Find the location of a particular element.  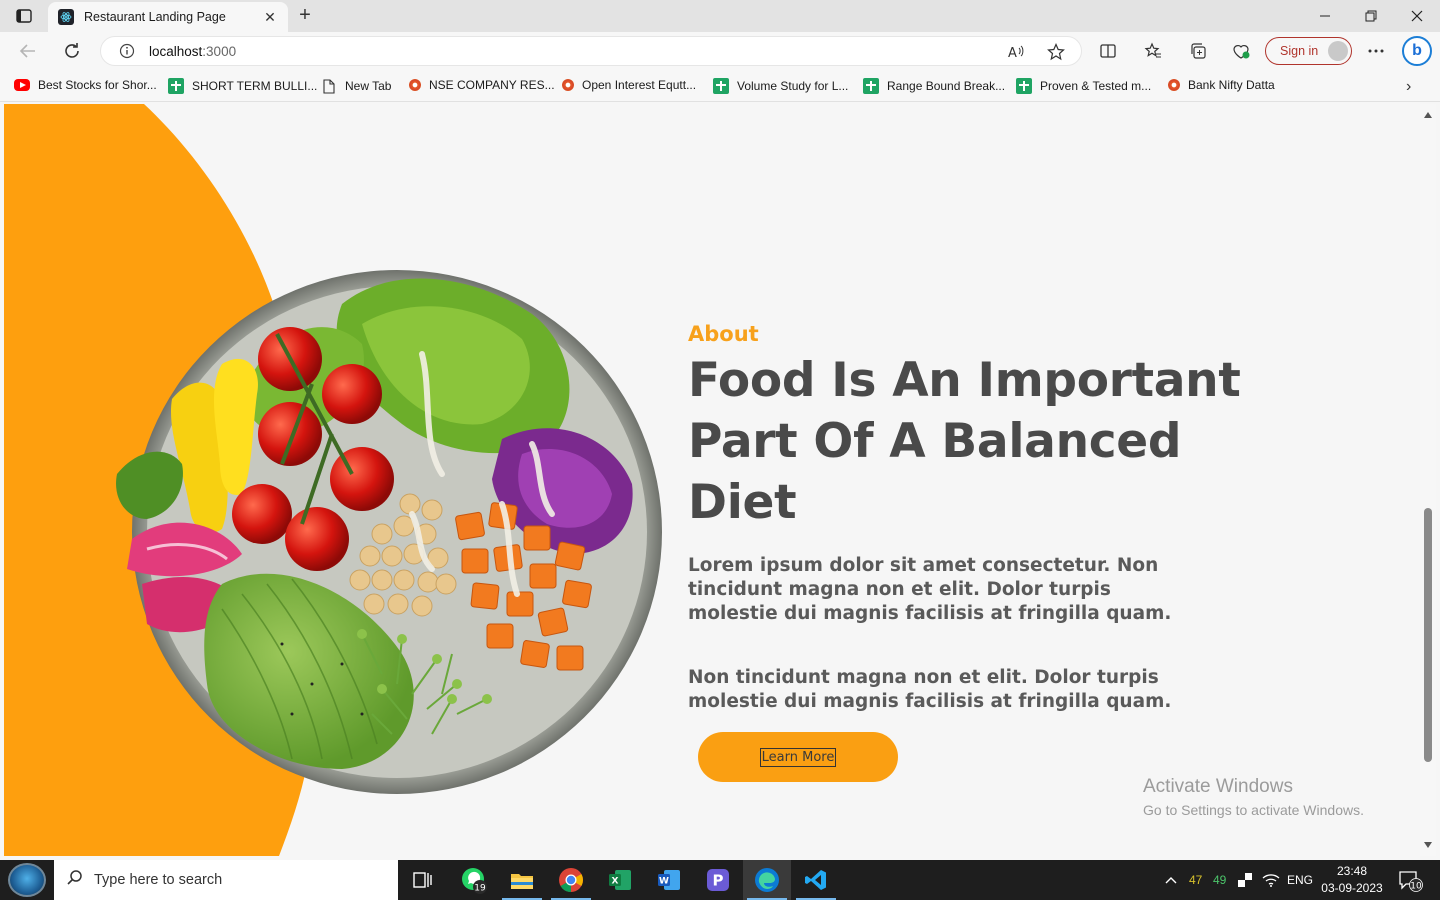

learn-more-button: Learn More is located at coordinates (798, 757).